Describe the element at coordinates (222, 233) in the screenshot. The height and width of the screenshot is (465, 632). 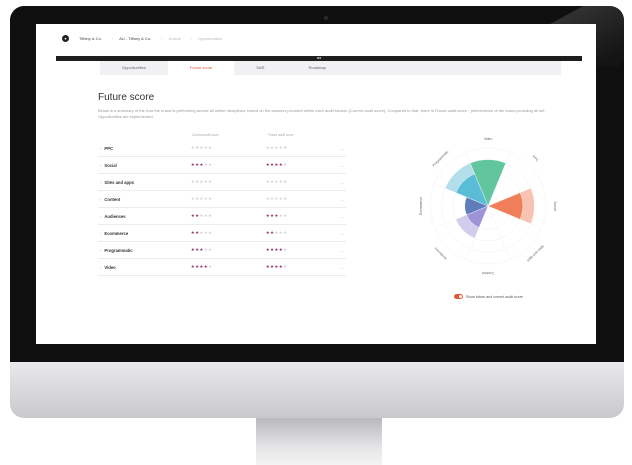
I see `table-row: › Ecommerce ★★★★★ ★★★★★ ⌄` at that location.